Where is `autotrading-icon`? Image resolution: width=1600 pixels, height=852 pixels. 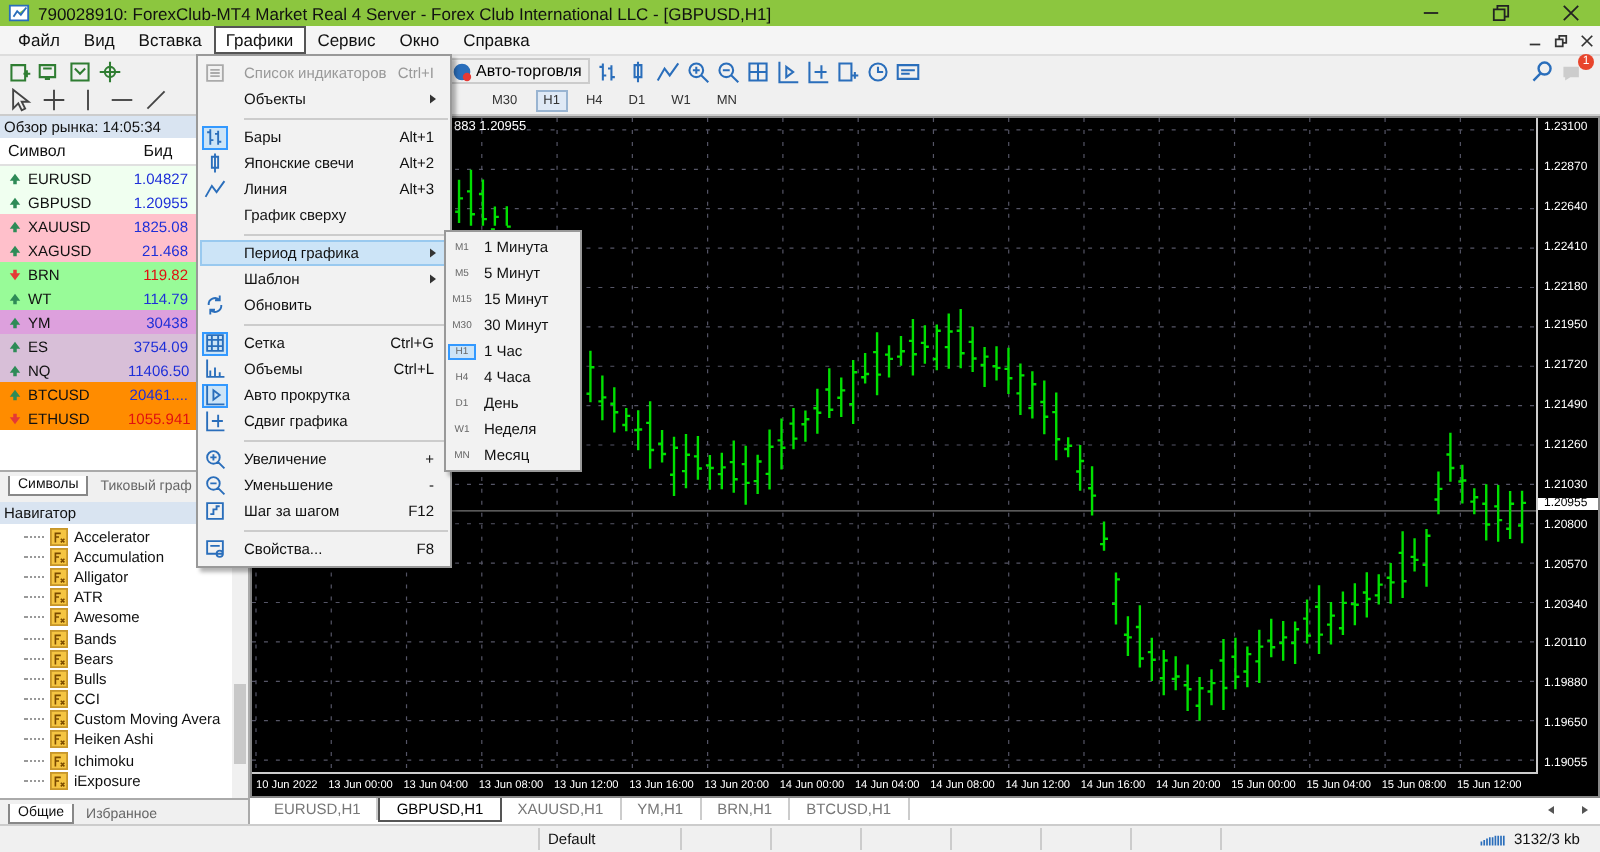
autotrading-icon is located at coordinates (462, 71).